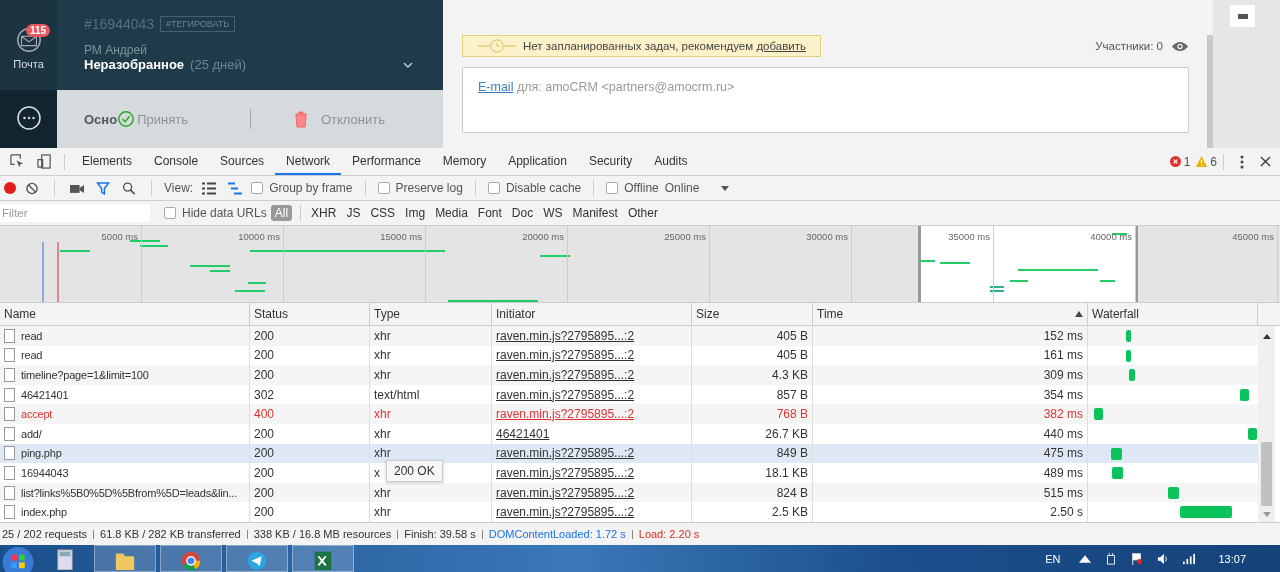 The image size is (1280, 572). What do you see at coordinates (950, 314) in the screenshot?
I see `column-header: Time` at bounding box center [950, 314].